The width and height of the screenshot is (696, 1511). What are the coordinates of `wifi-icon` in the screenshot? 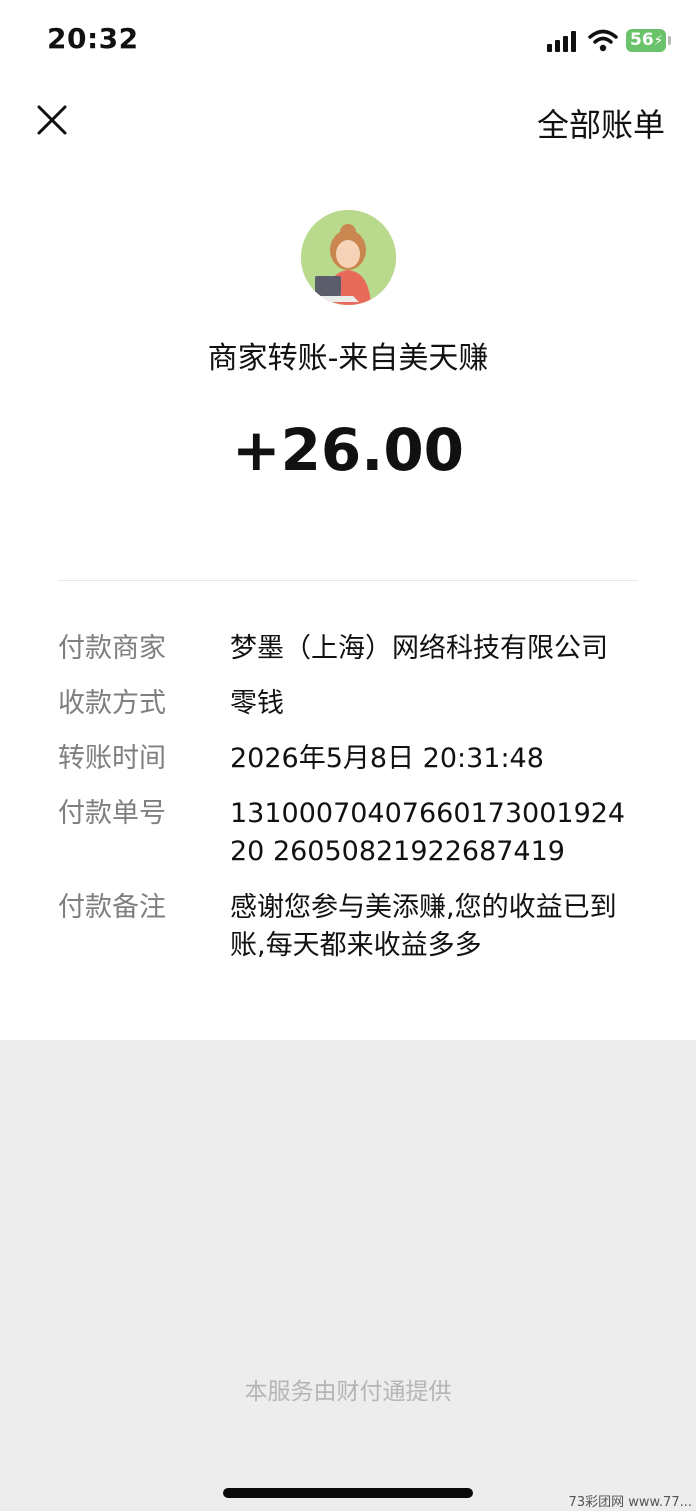 It's located at (603, 40).